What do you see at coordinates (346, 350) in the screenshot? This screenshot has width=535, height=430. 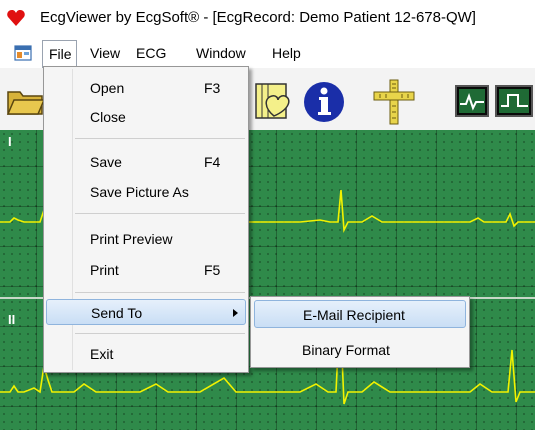 I see `submenu-item-binary-label: Binary Format` at bounding box center [346, 350].